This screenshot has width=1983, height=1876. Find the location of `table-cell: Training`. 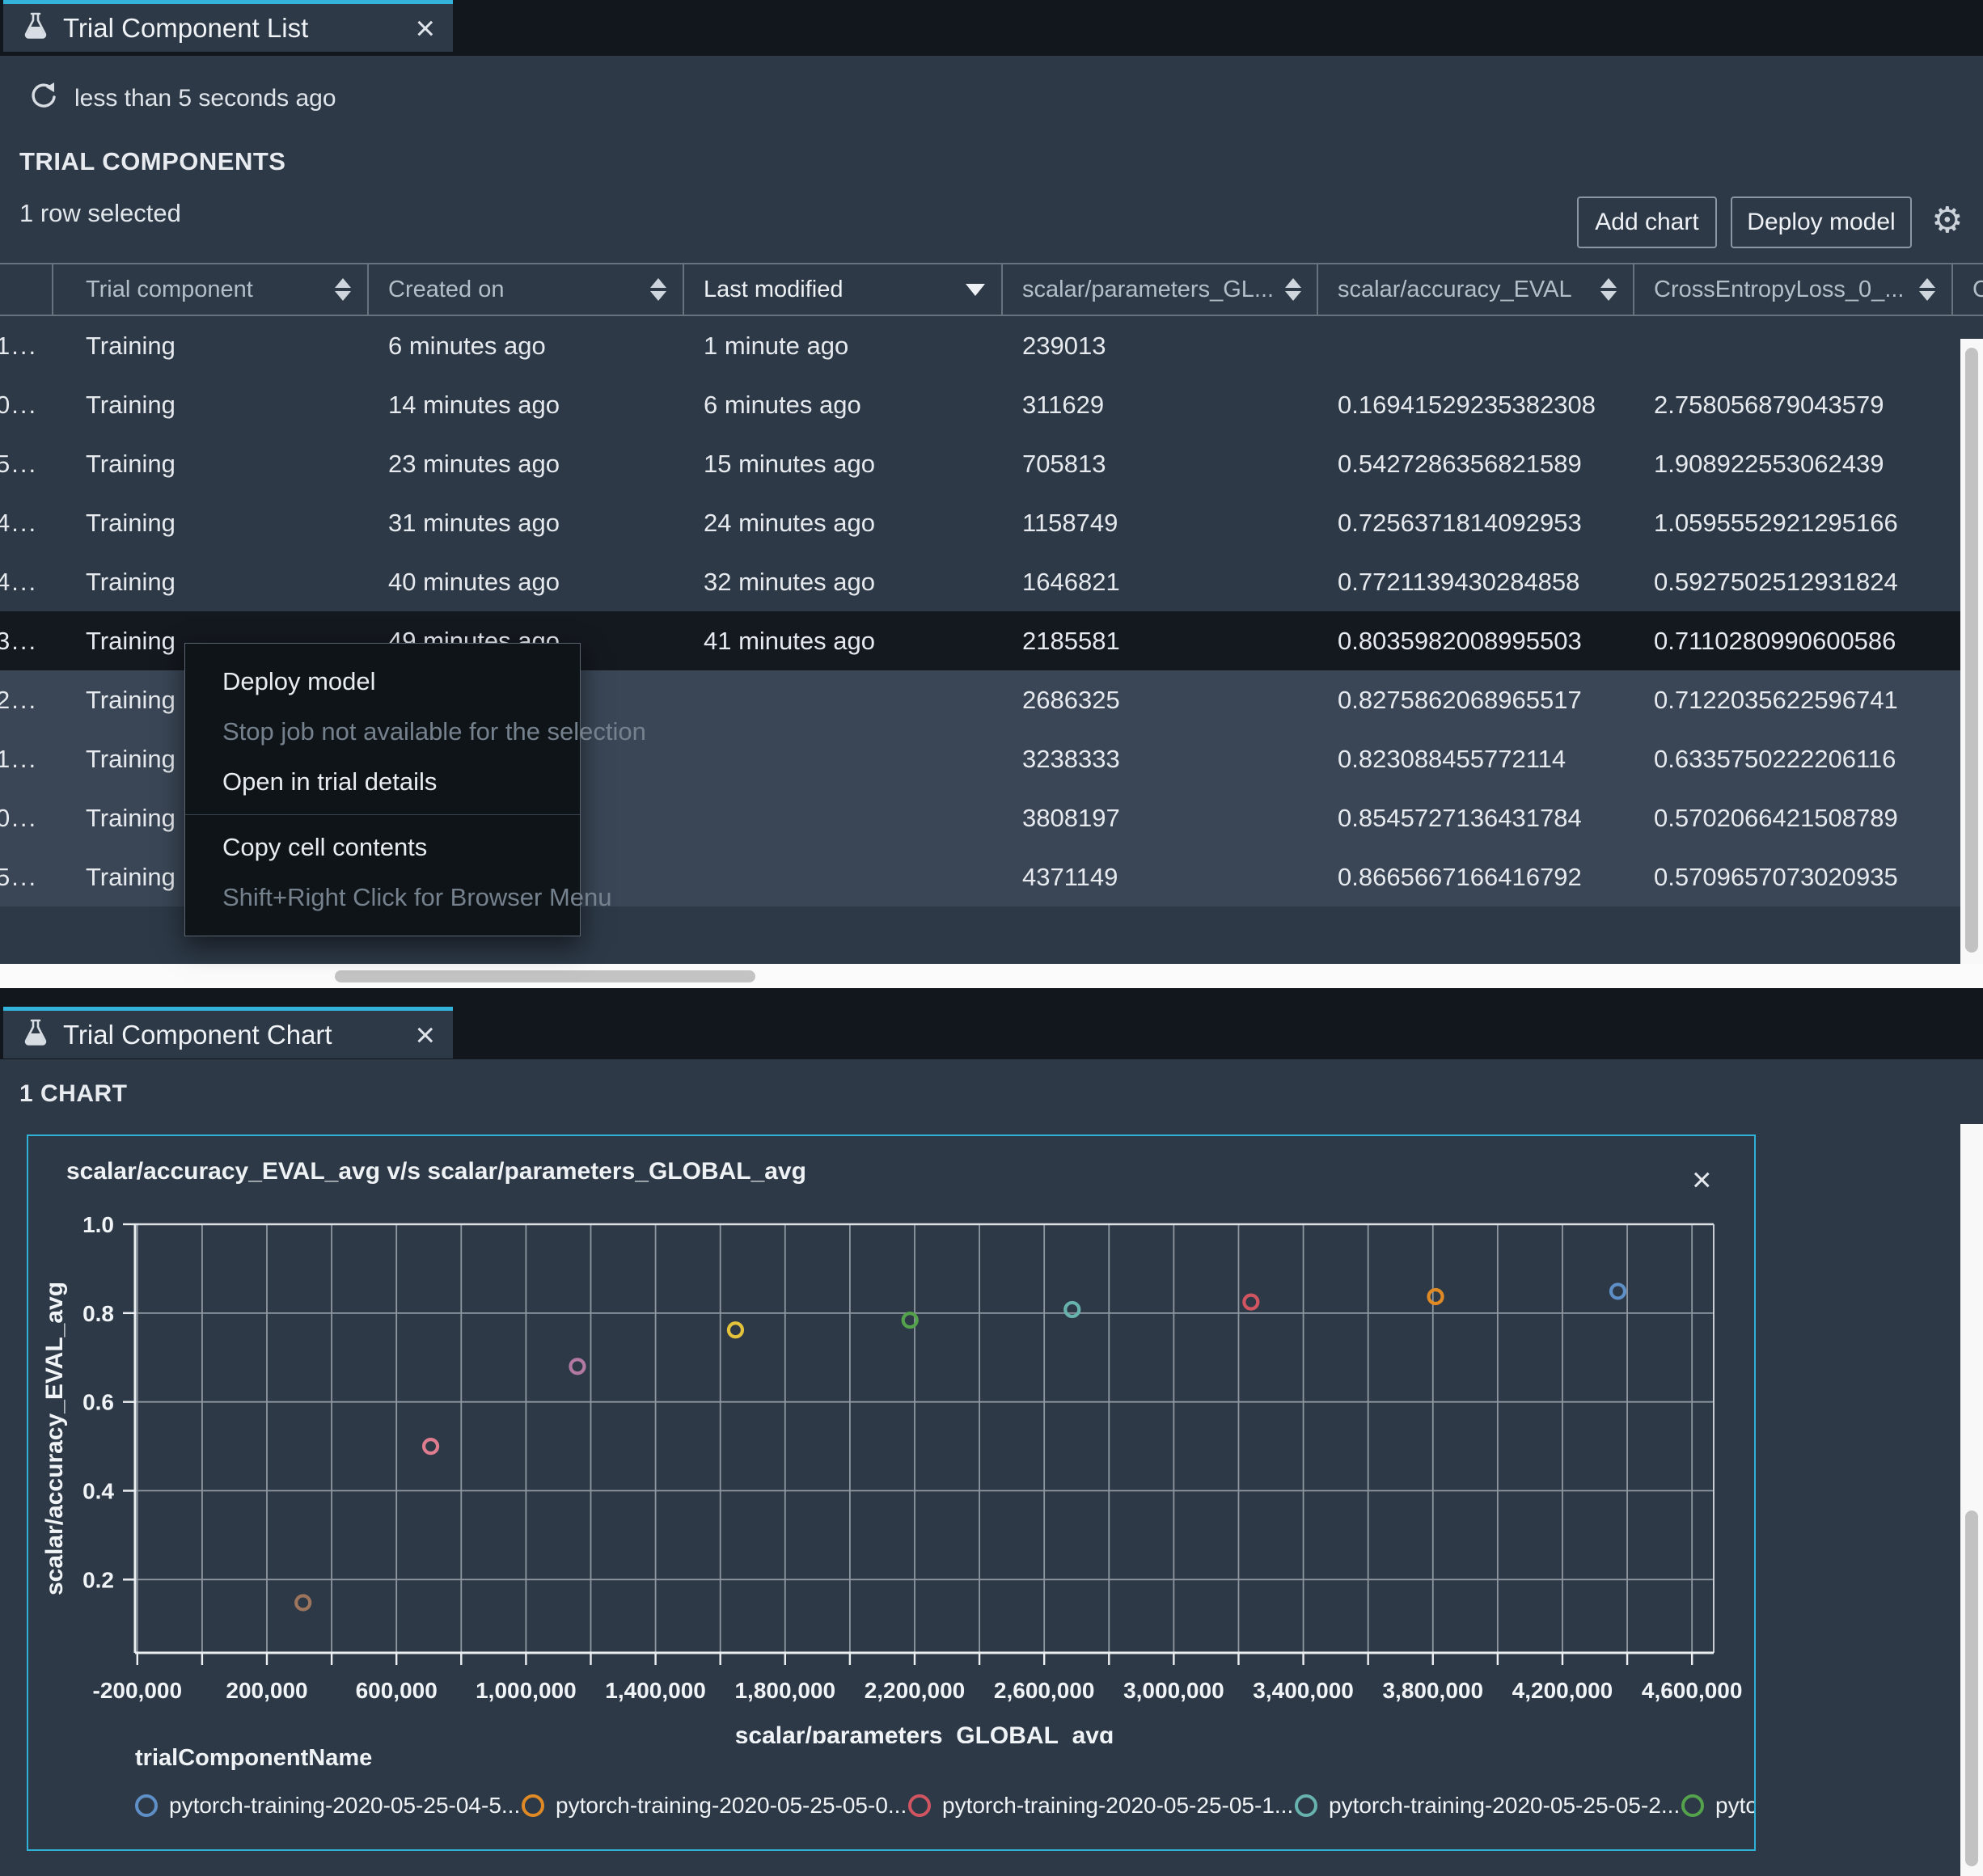

table-cell: Training is located at coordinates (130, 345).